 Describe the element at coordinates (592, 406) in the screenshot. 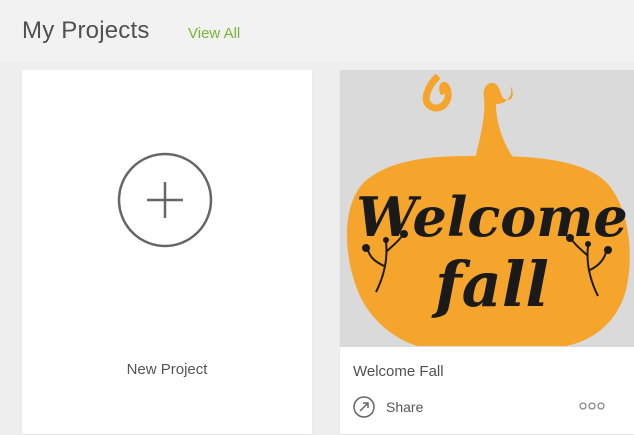

I see `more-options-icon` at that location.